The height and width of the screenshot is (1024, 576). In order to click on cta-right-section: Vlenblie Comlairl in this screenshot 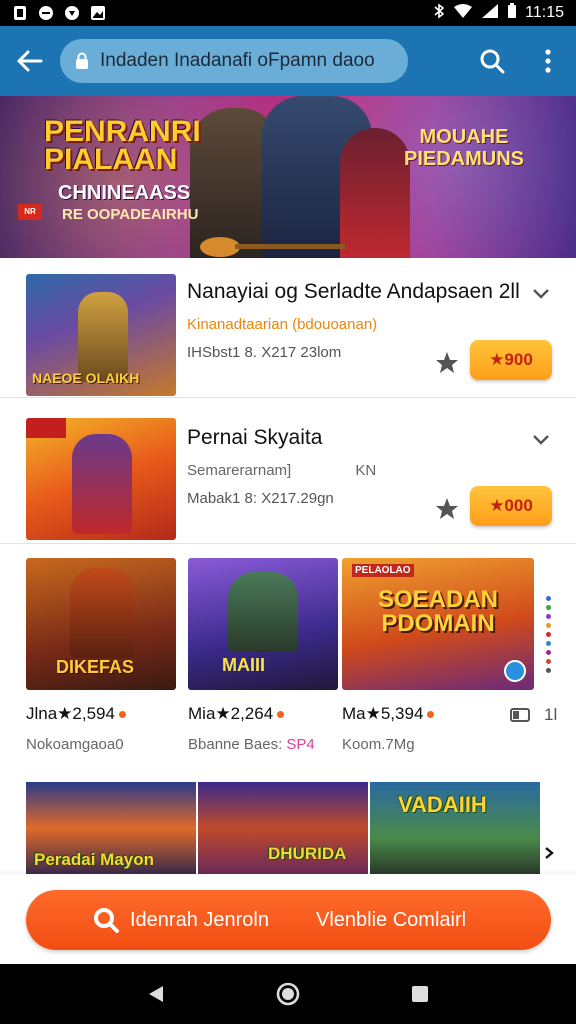, I will do `click(391, 920)`.